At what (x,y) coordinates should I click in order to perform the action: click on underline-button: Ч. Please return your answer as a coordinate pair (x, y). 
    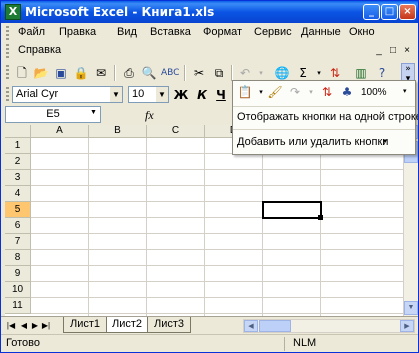
    Looking at the image, I should click on (221, 95).